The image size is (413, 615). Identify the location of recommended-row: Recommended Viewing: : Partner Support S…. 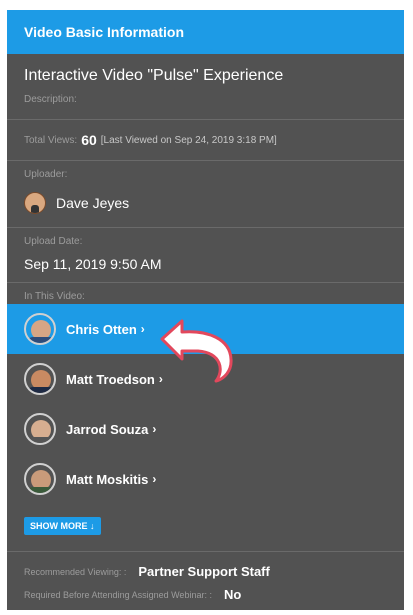
(205, 571).